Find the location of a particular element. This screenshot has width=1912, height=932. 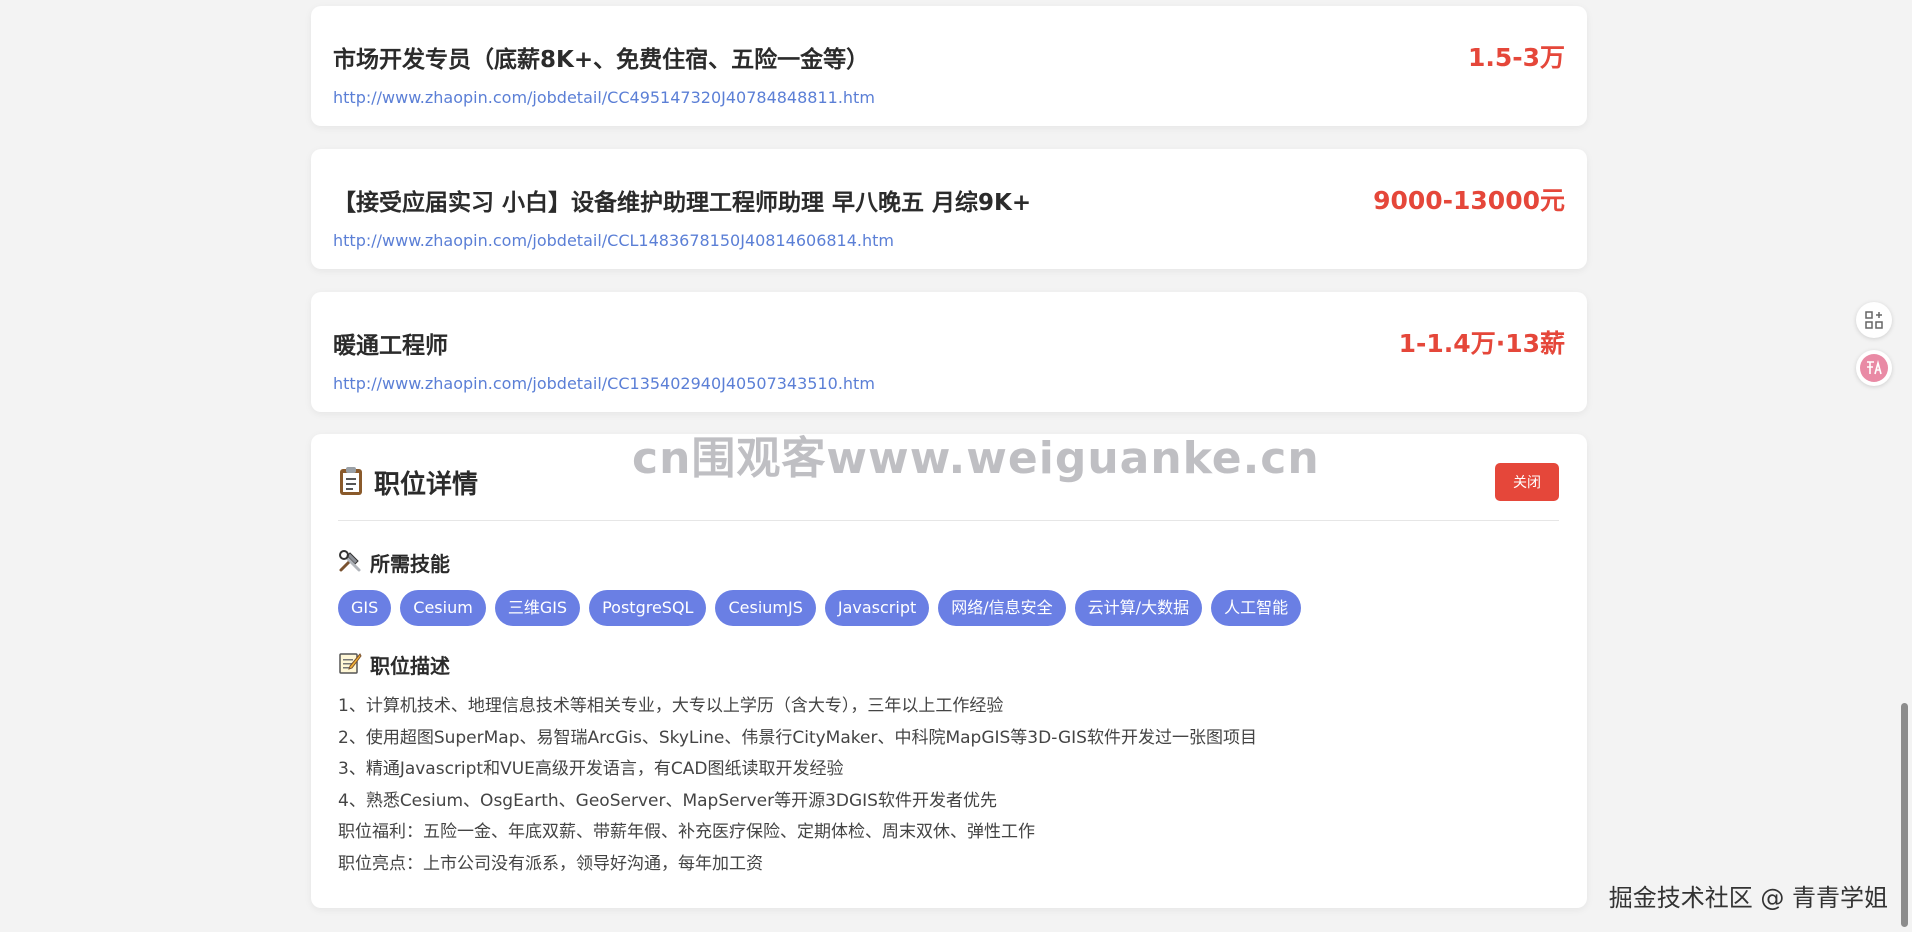

divider is located at coordinates (948, 520).